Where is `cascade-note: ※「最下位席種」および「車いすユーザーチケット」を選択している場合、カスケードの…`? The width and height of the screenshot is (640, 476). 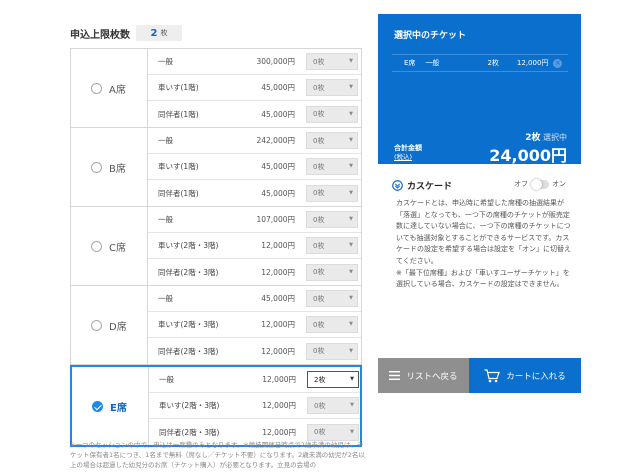
cascade-note: ※「最下位席種」および「車いすユーザーチケット」を選択している場合、カスケードの… is located at coordinates (483, 278).